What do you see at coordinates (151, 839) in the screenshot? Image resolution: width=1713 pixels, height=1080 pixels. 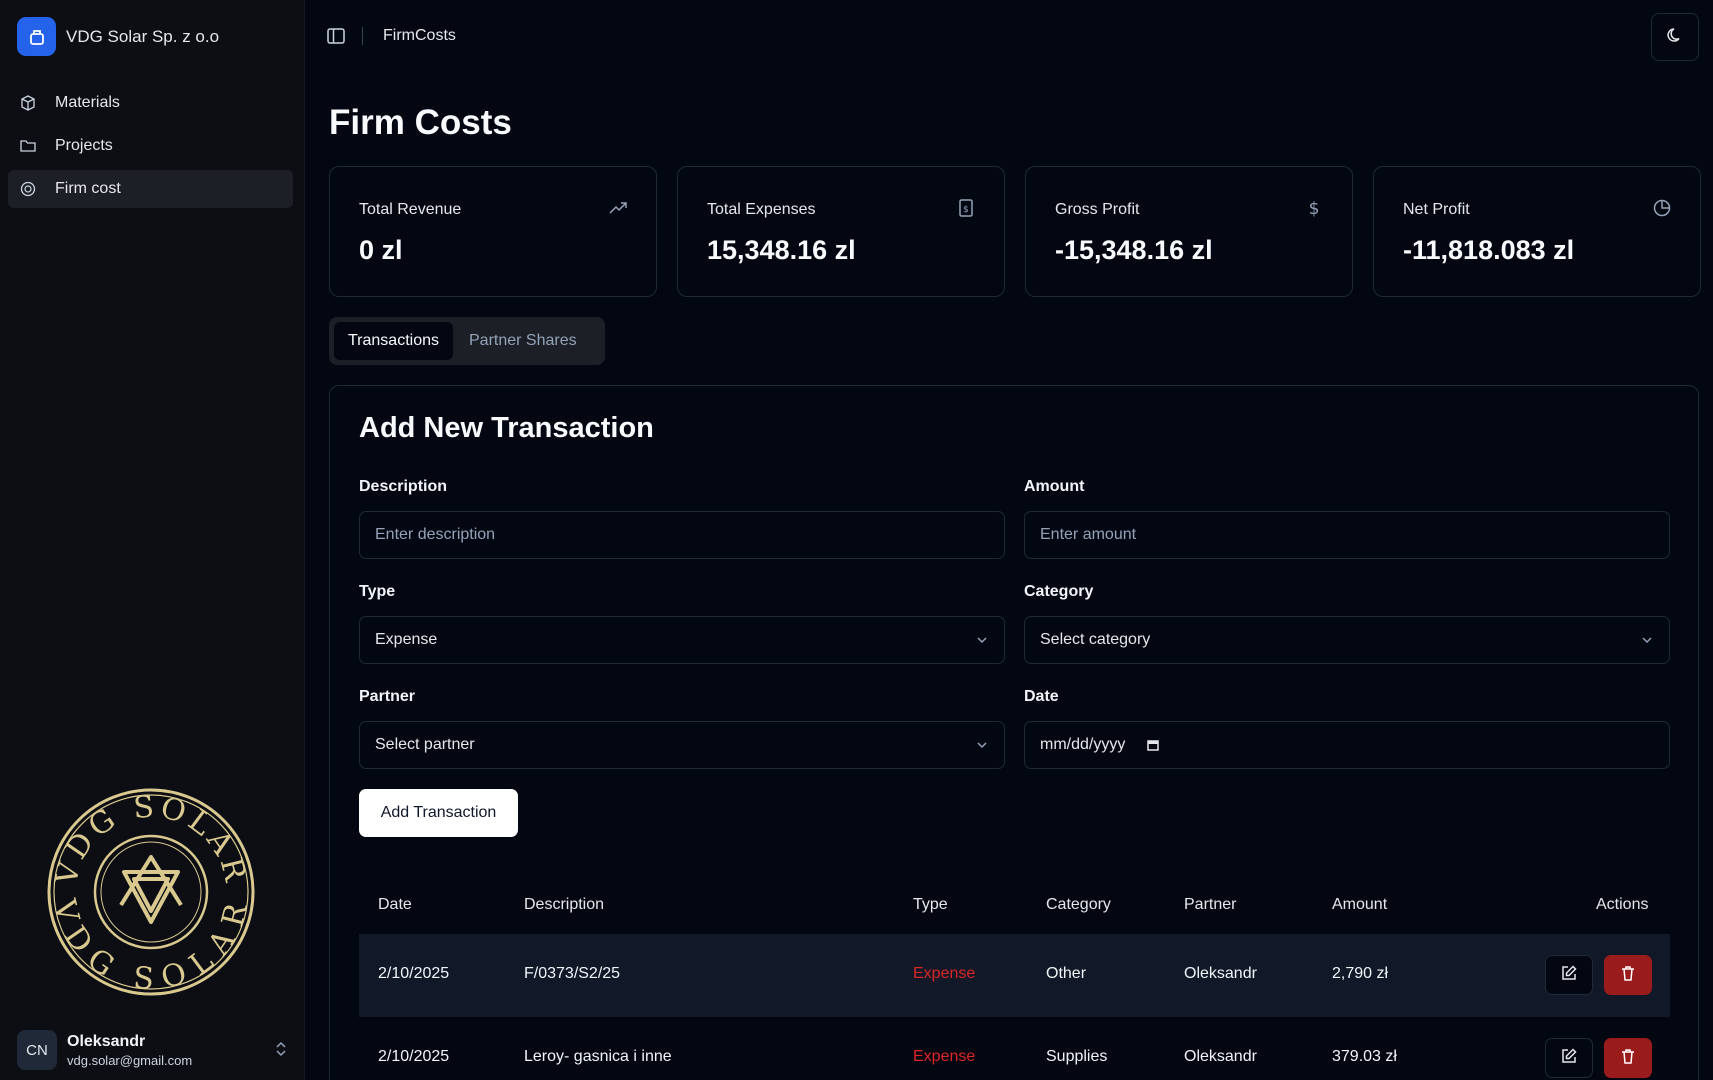 I see `svg-text: VDG SOLAR` at bounding box center [151, 839].